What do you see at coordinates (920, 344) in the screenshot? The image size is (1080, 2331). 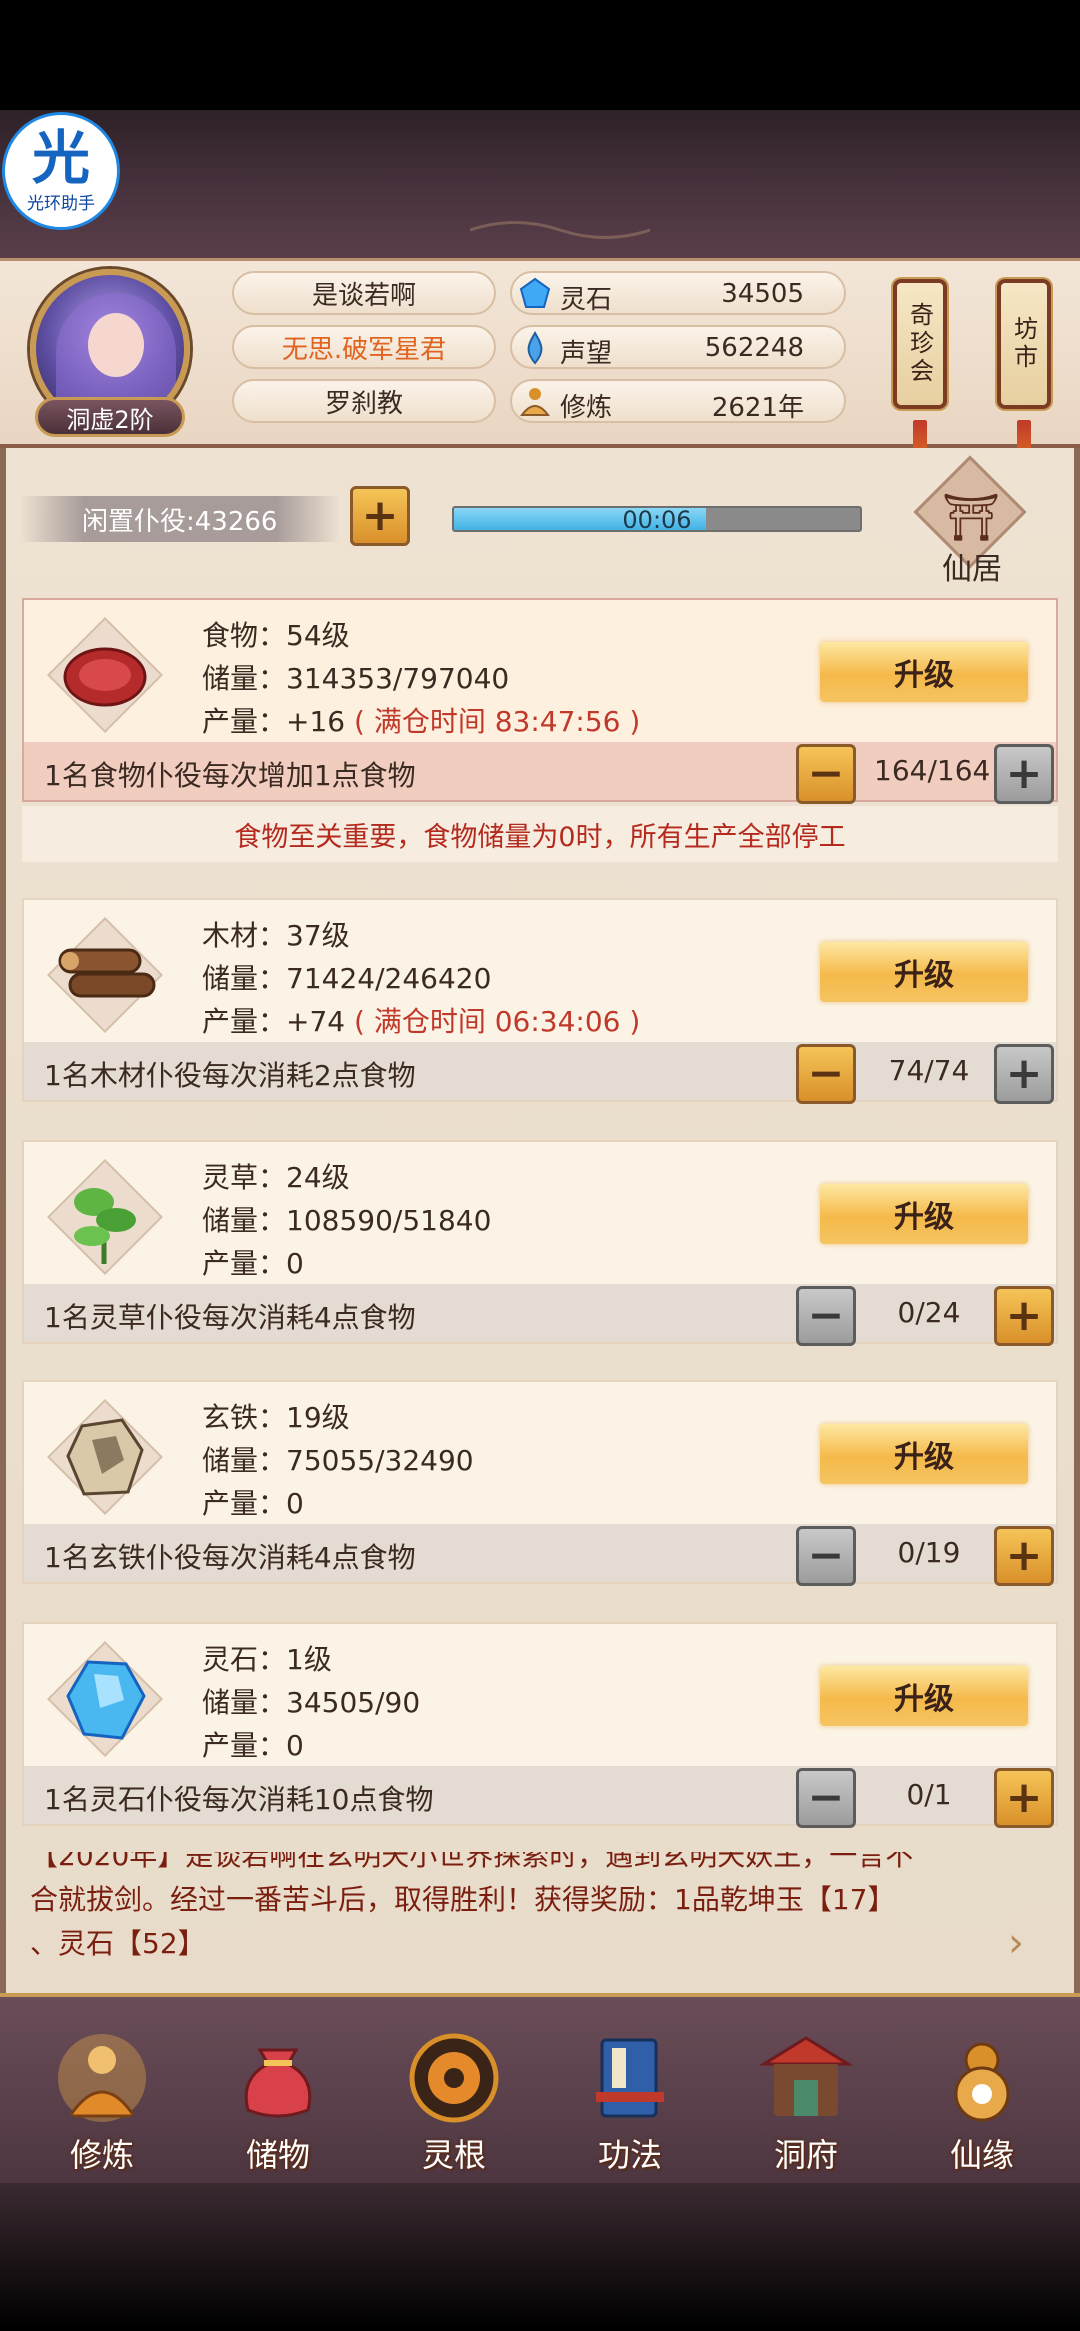 I see `treasure-fair-sign: 奇珍会` at bounding box center [920, 344].